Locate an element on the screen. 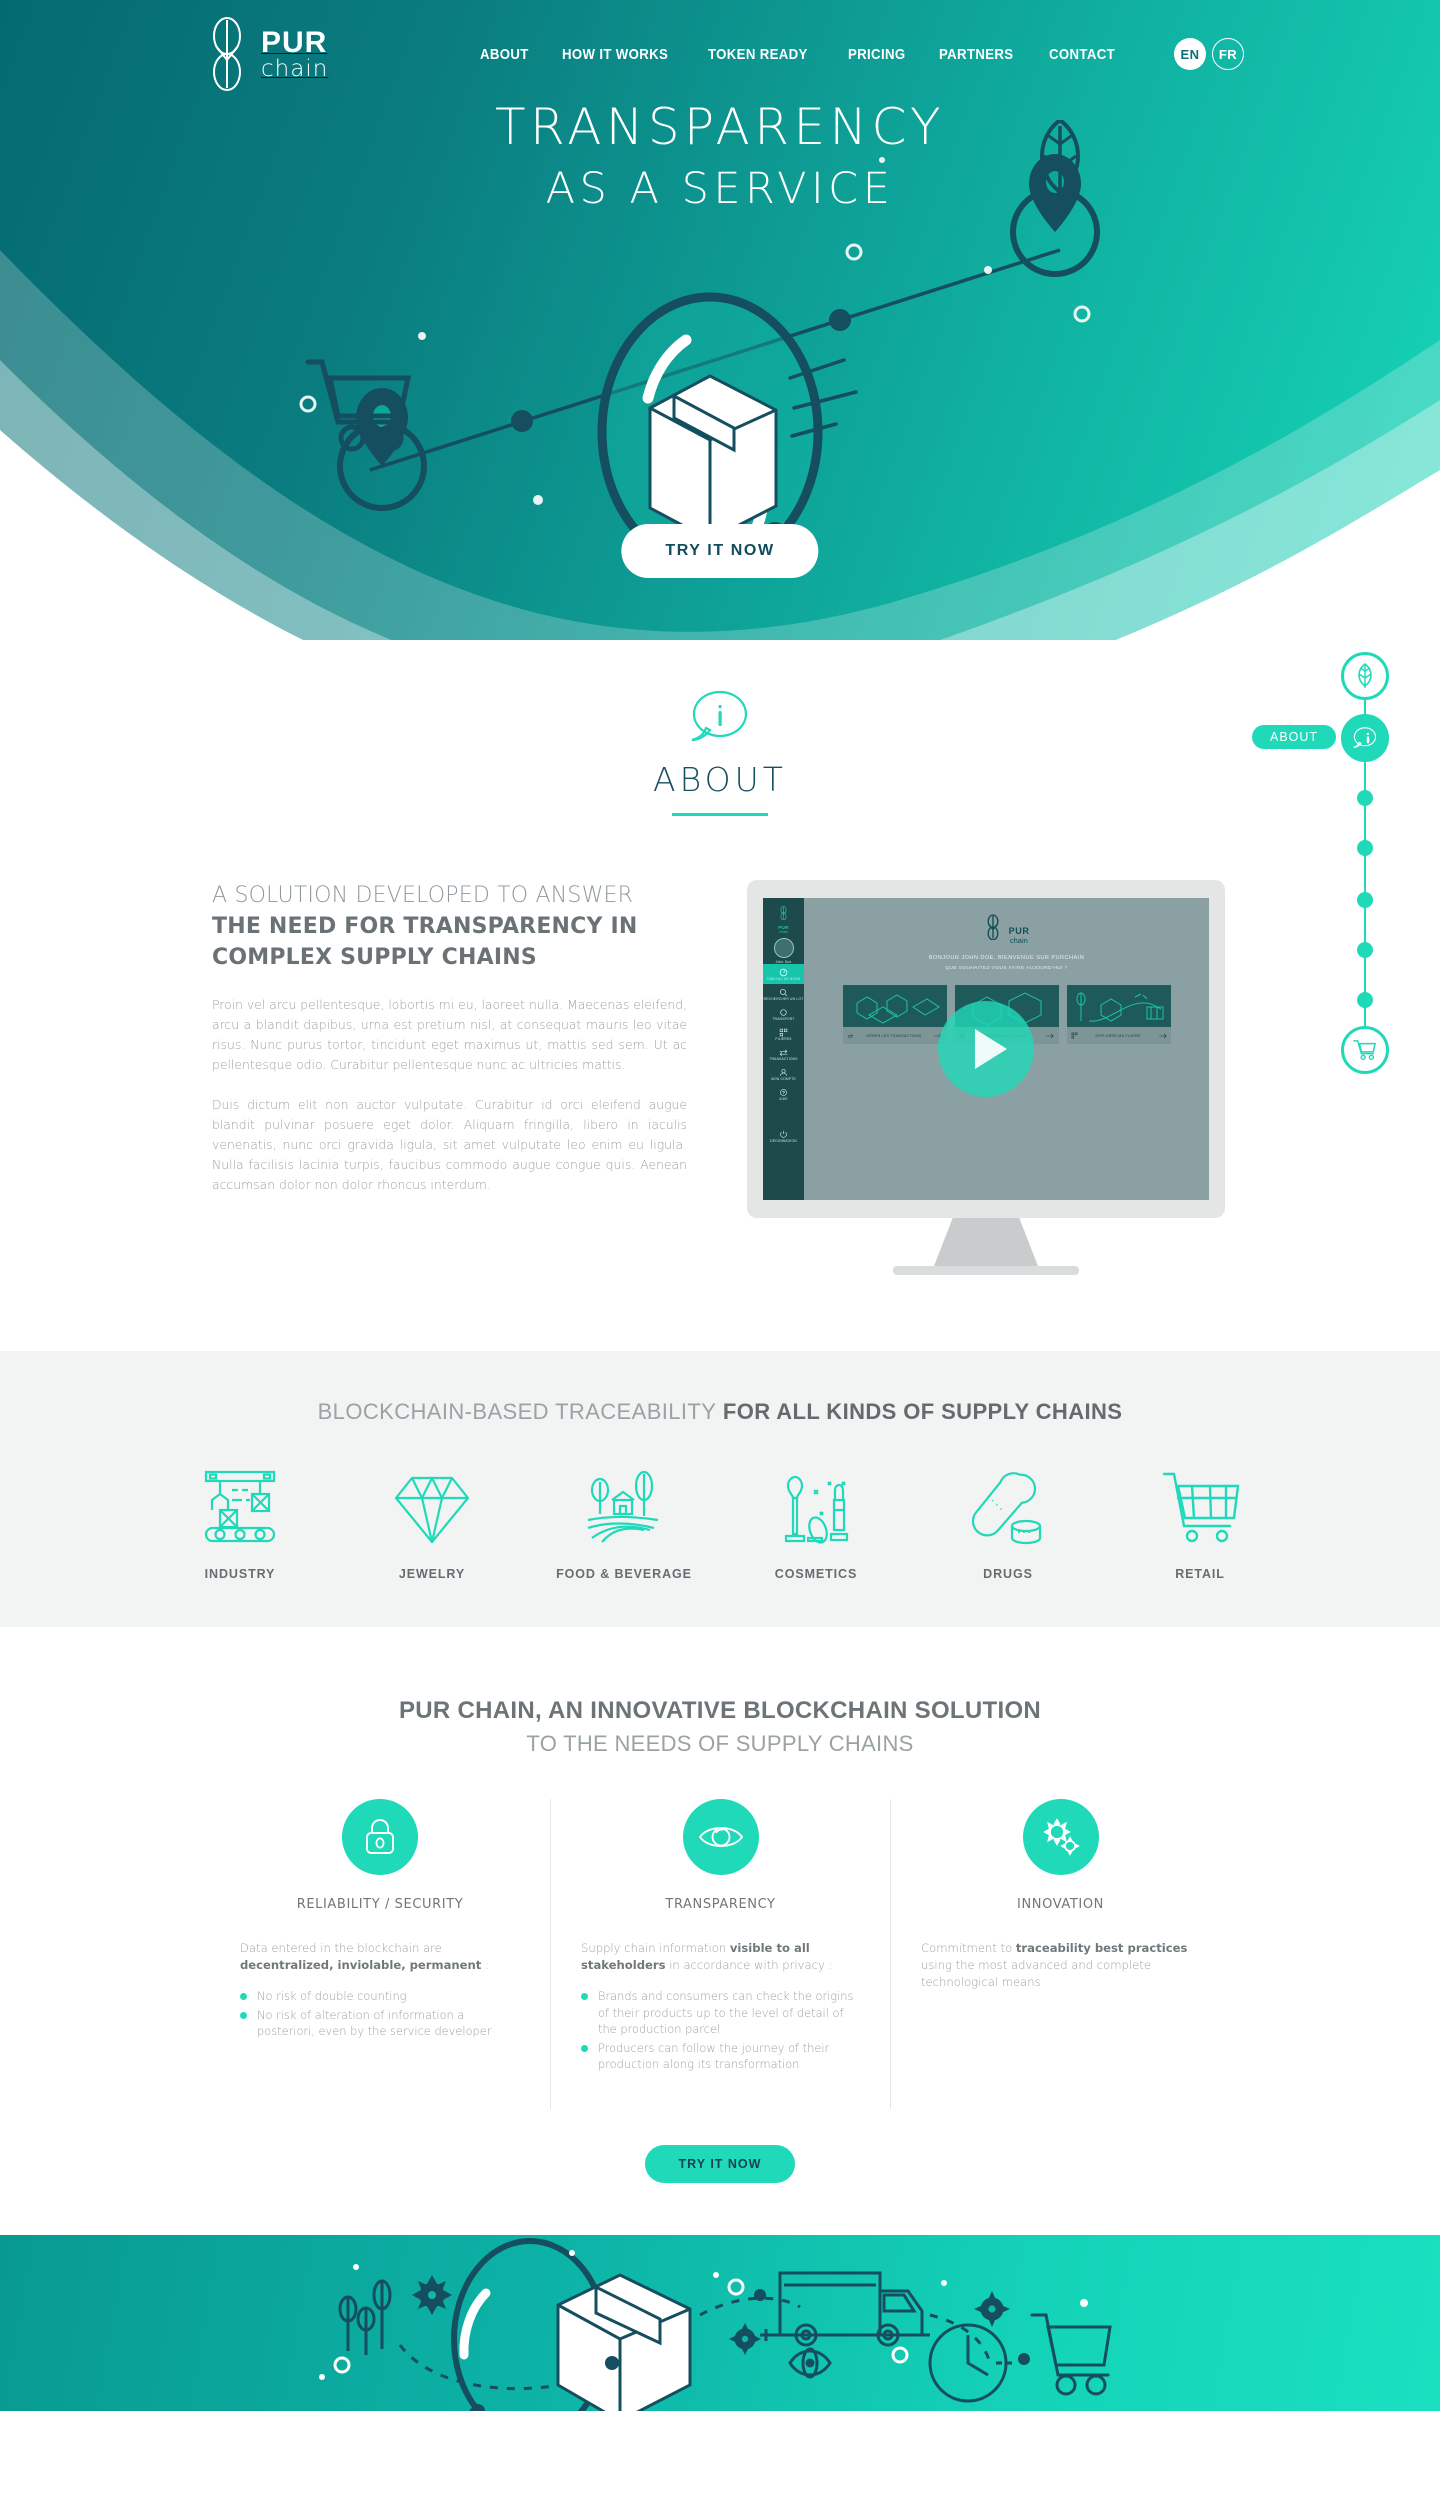  scrollnav-top-leaf is located at coordinates (1365, 676).